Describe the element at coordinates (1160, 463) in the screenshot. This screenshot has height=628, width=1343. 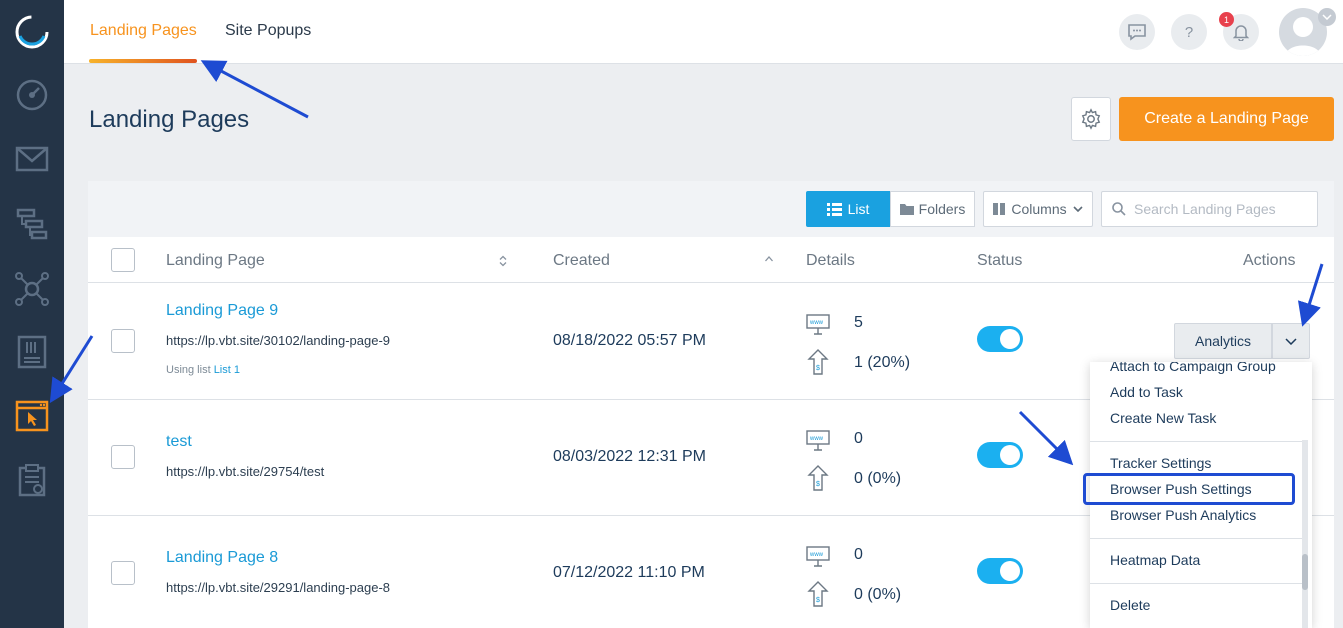
I see `menu-item-tracker-settings: Tracker Settings` at that location.